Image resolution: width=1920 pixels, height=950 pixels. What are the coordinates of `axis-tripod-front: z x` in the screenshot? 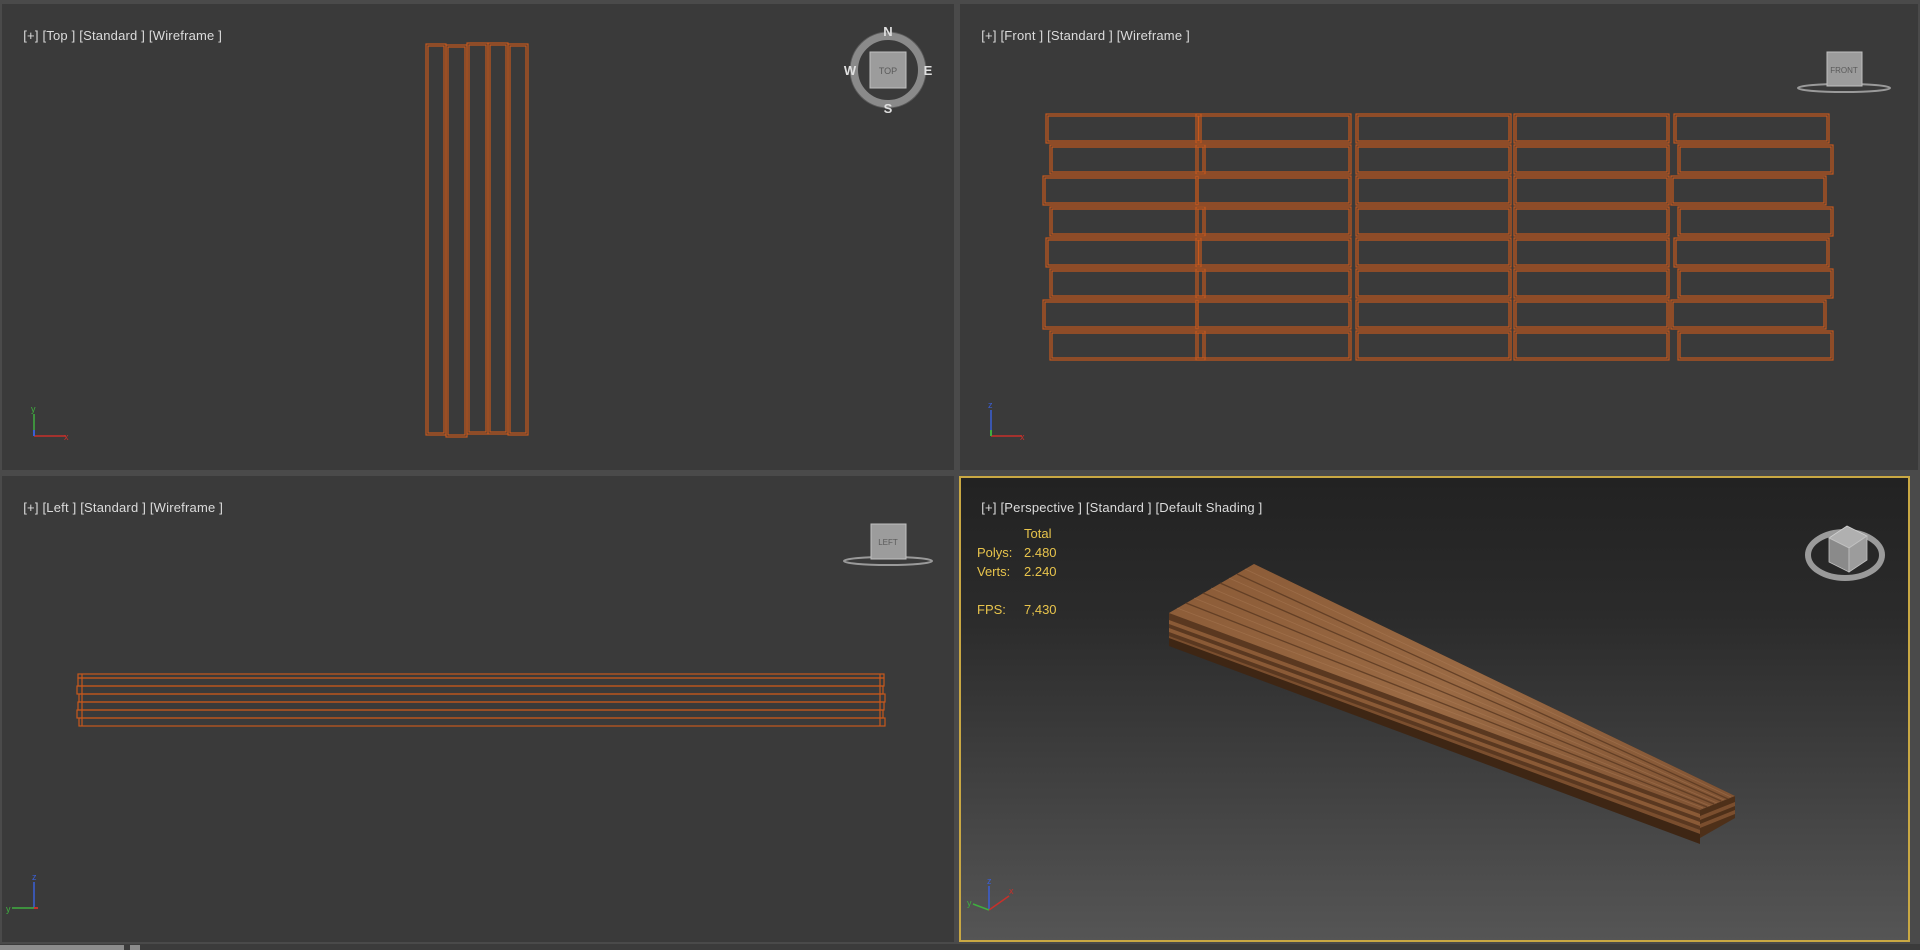 It's located at (1006, 421).